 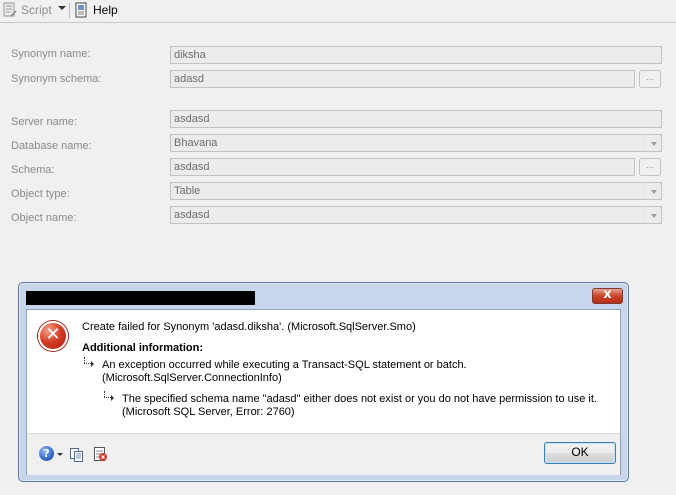 I want to click on ok-button: OK, so click(x=580, y=453).